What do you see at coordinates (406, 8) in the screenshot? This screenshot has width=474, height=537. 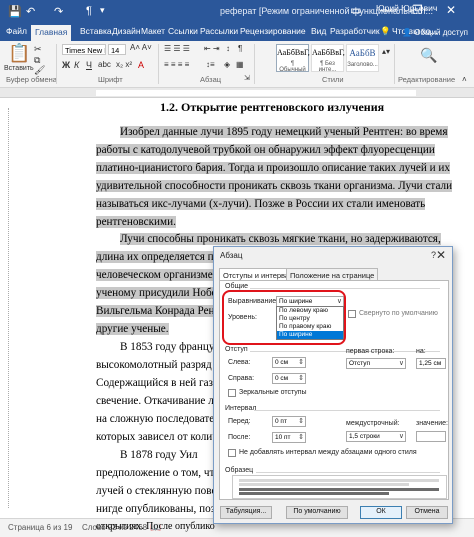 I see `user-name: Юрий Юрьевич` at bounding box center [406, 8].